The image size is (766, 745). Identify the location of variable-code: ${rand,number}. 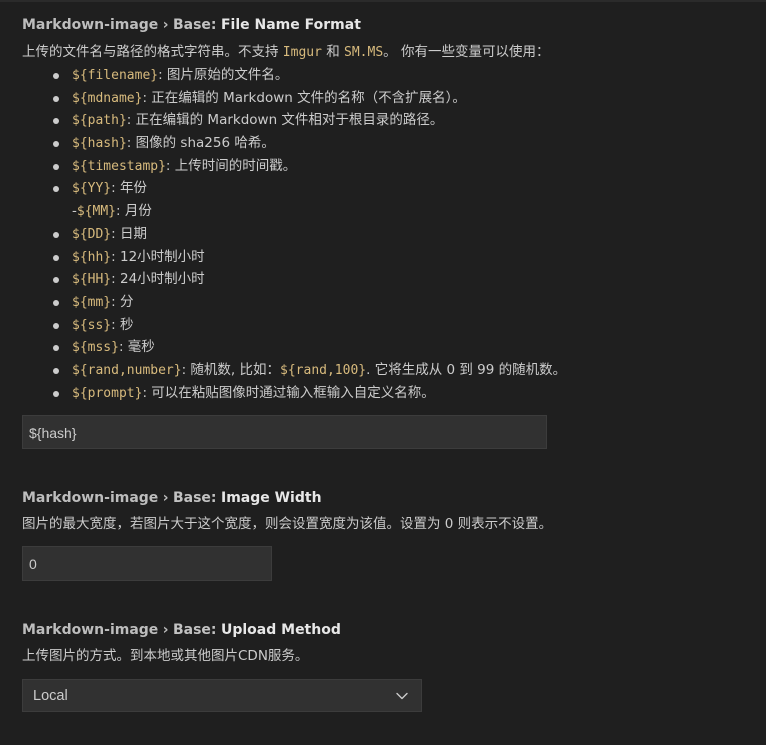
(127, 370).